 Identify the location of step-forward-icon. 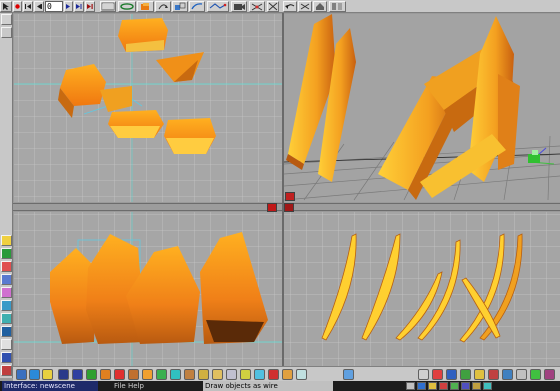
(68, 6).